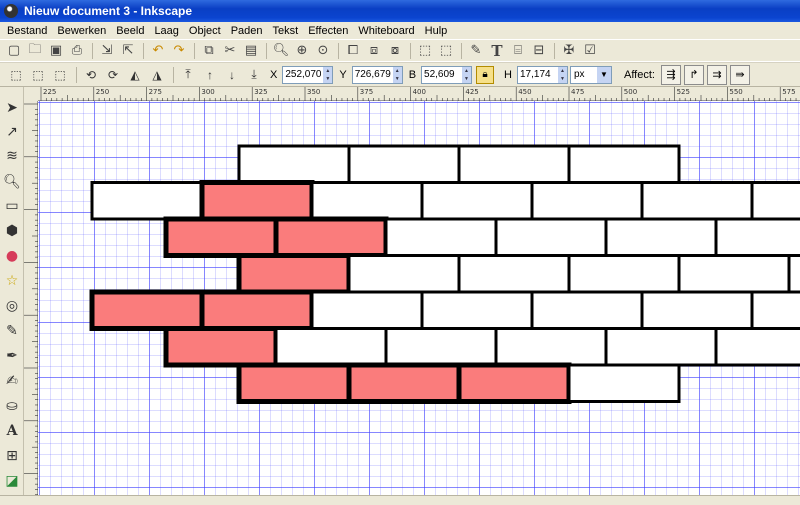  Describe the element at coordinates (232, 75) in the screenshot. I see `lower-icon: ↓` at that location.